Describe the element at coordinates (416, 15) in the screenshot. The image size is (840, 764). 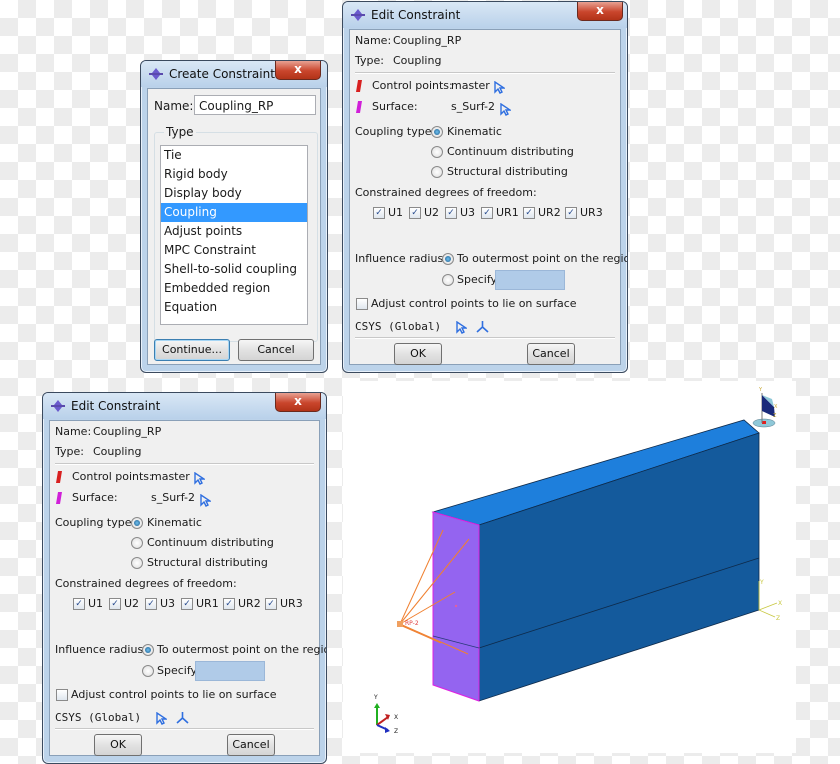
I see `dialog-title: Edit Constraint` at that location.